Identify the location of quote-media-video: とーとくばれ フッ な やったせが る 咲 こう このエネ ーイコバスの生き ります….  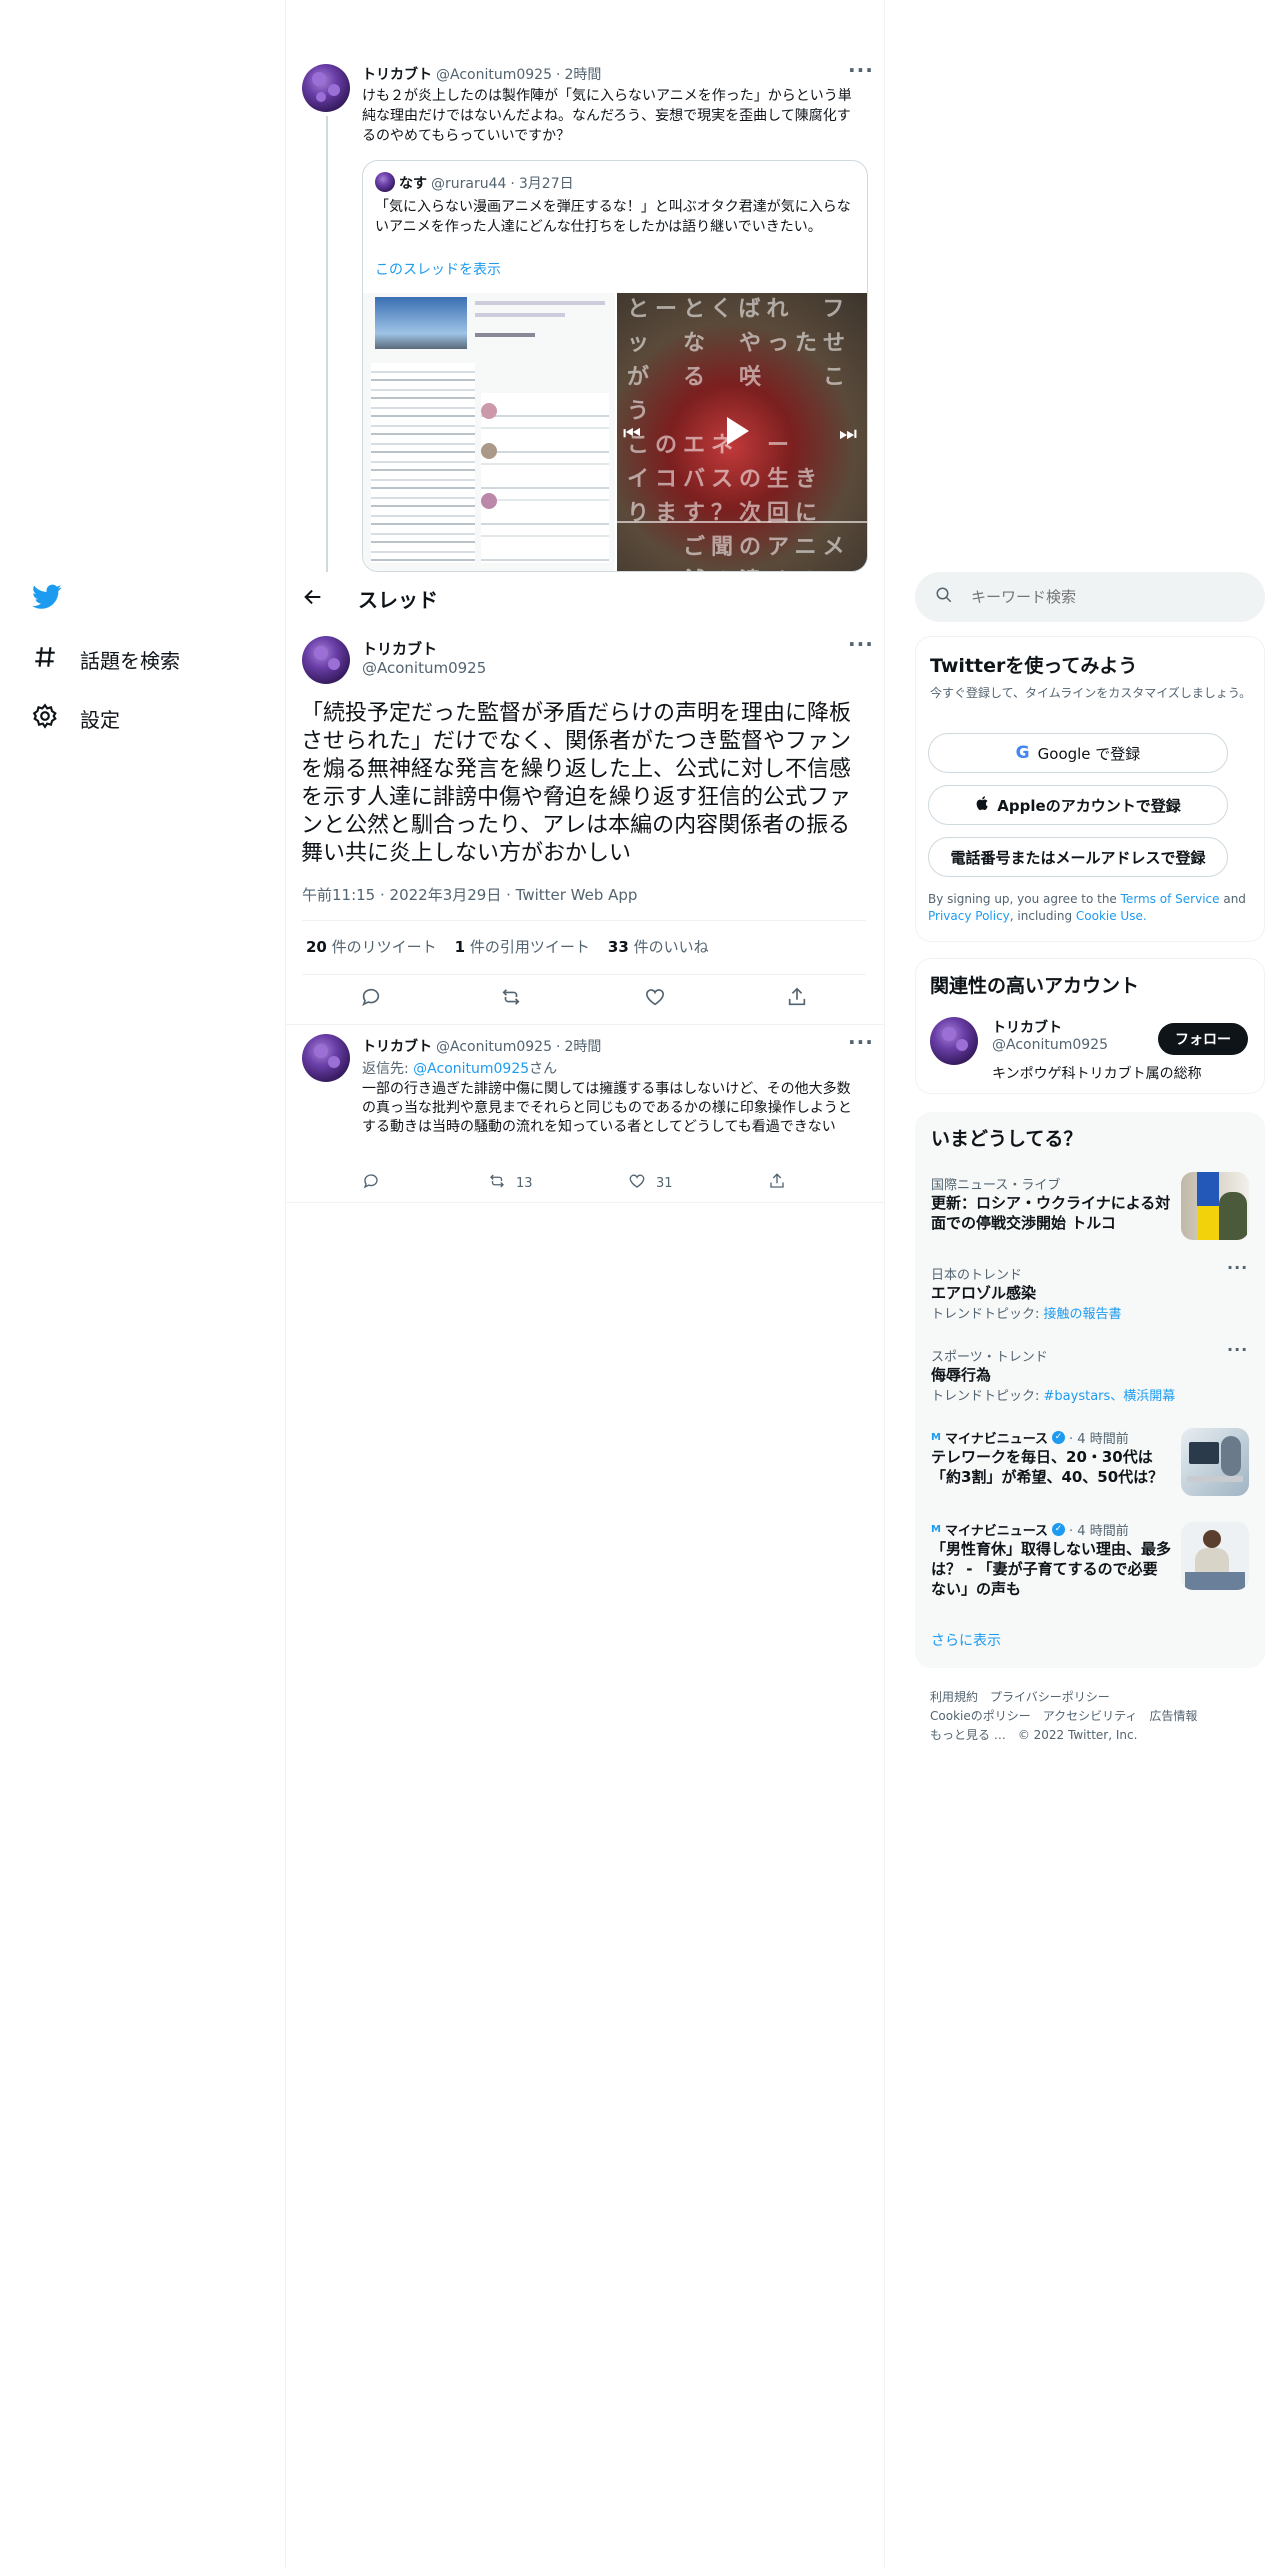
(742, 432).